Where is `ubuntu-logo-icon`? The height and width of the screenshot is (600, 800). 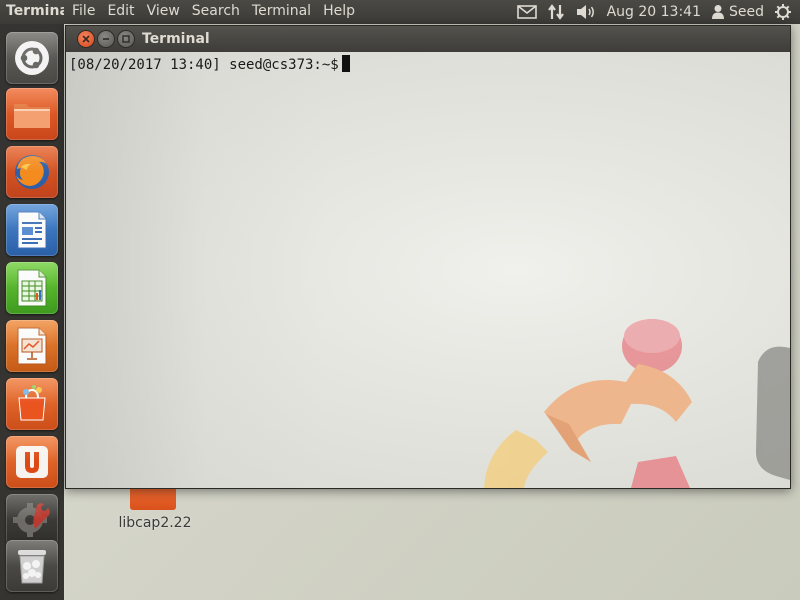
ubuntu-logo-icon is located at coordinates (32, 58).